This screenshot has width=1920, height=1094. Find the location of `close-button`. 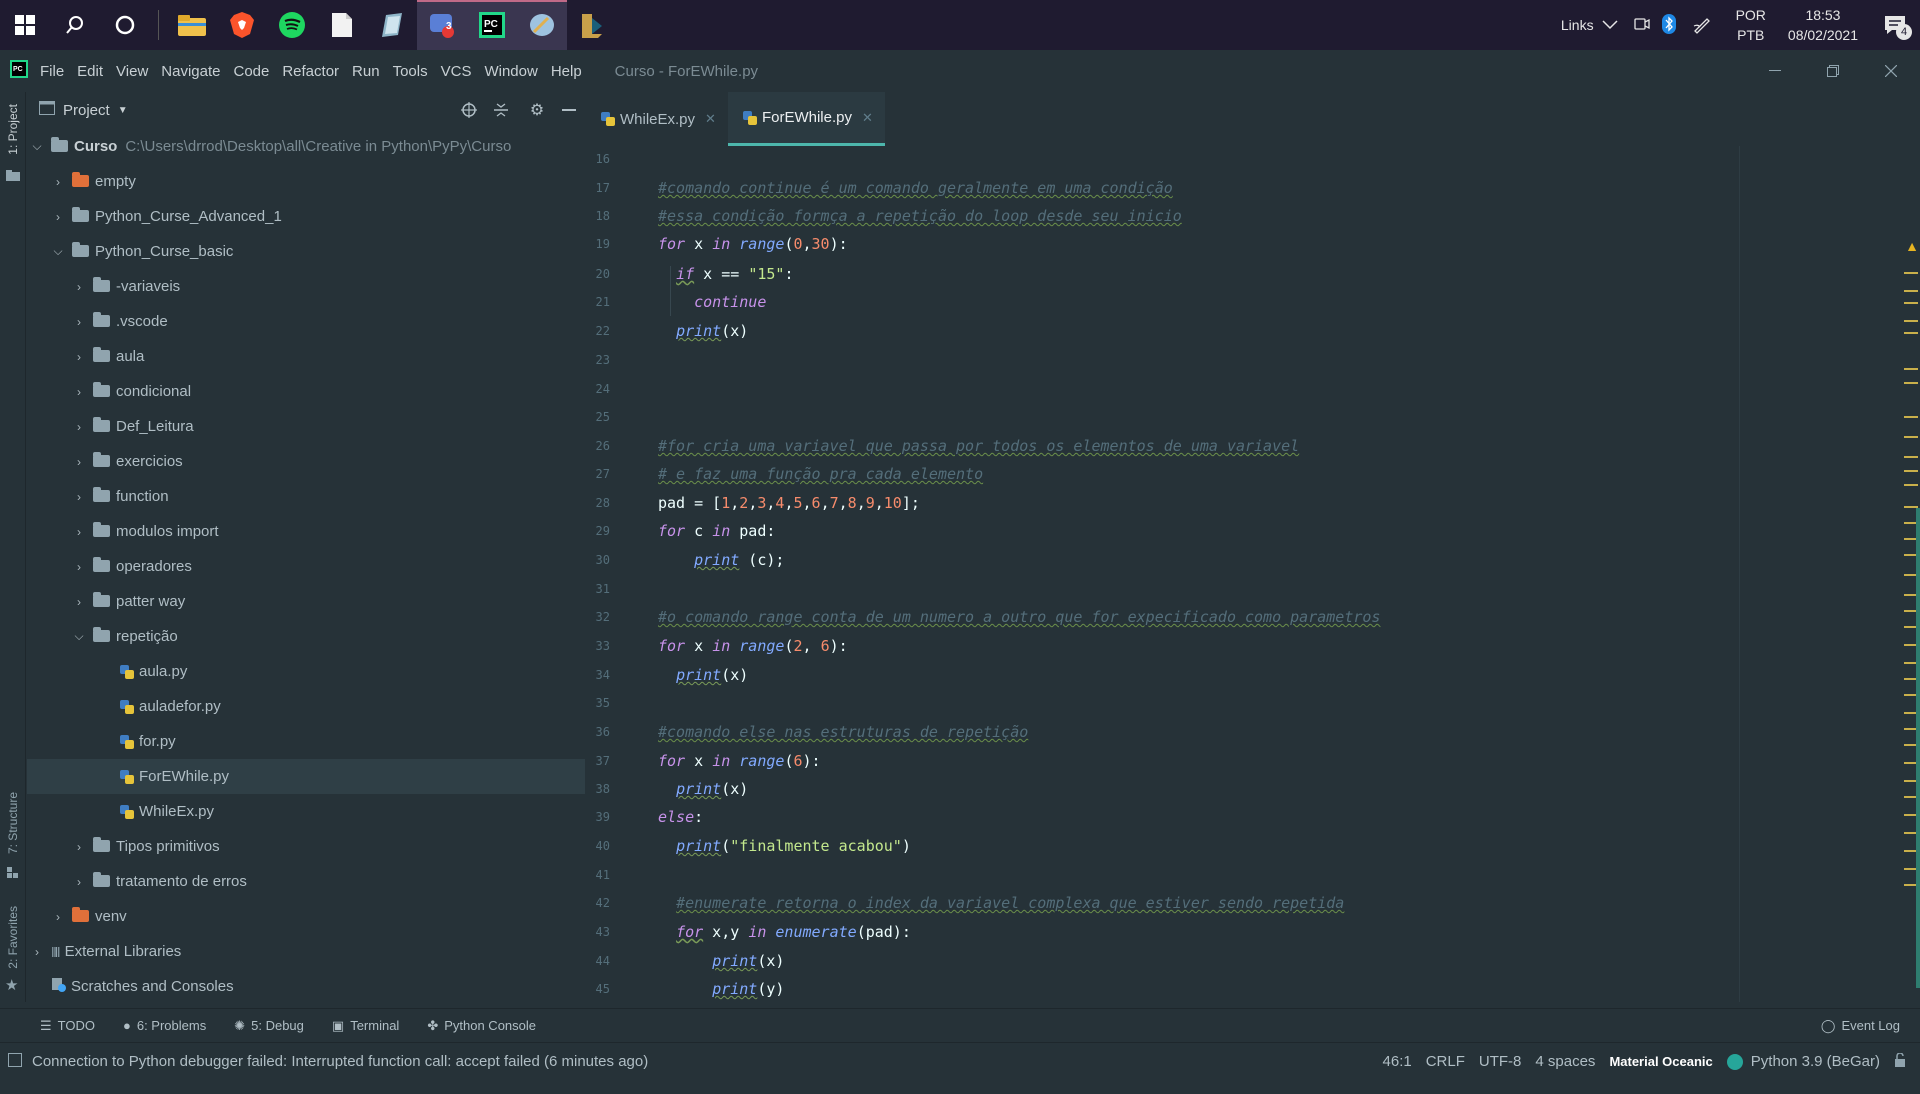

close-button is located at coordinates (1891, 71).